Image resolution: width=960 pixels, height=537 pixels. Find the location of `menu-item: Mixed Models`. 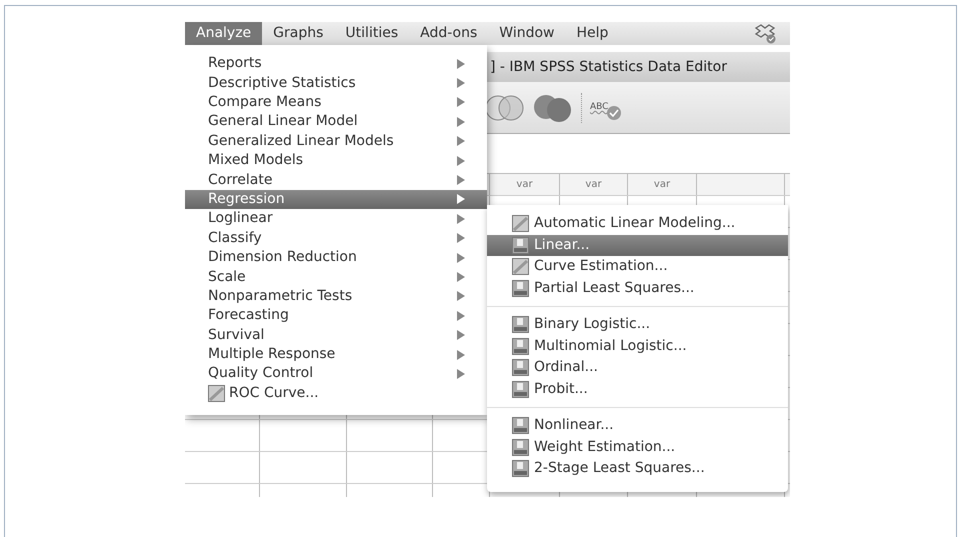

menu-item: Mixed Models is located at coordinates (336, 160).